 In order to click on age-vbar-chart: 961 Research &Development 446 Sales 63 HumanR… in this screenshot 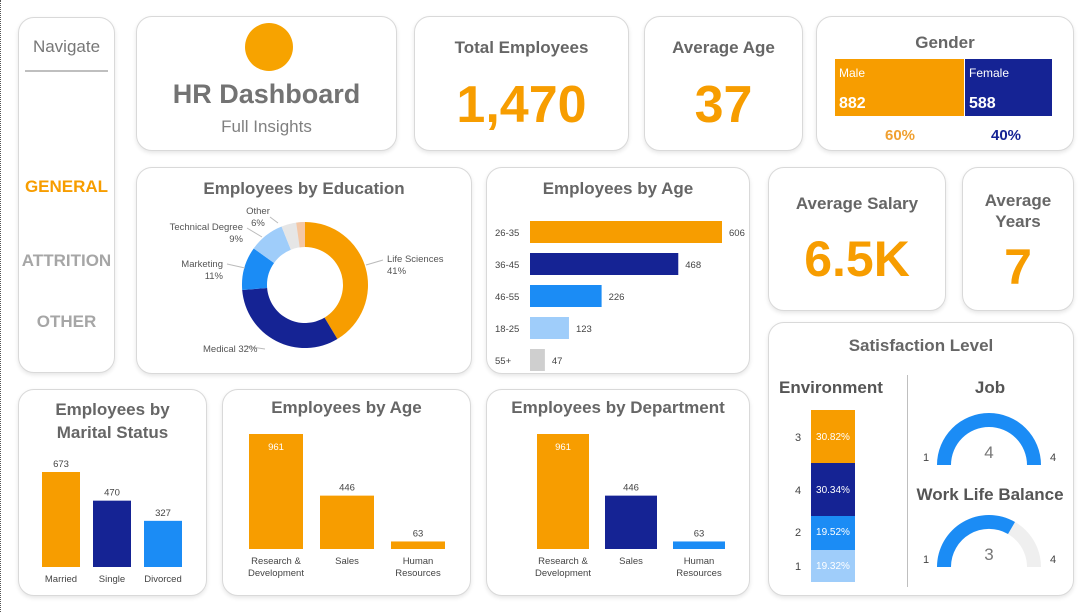, I will do `click(346, 506)`.